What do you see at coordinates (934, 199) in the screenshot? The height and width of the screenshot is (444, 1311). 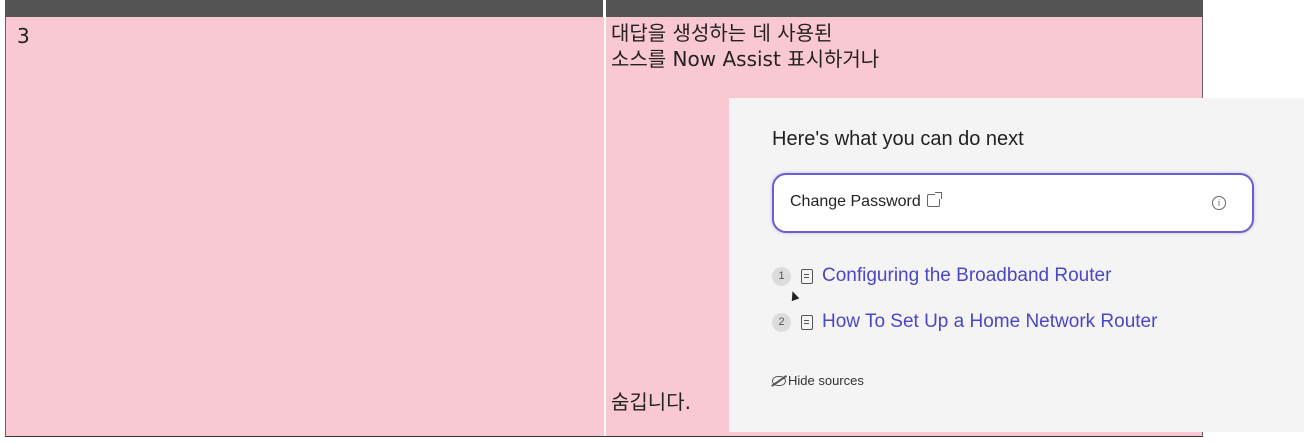 I see `external-link-icon` at bounding box center [934, 199].